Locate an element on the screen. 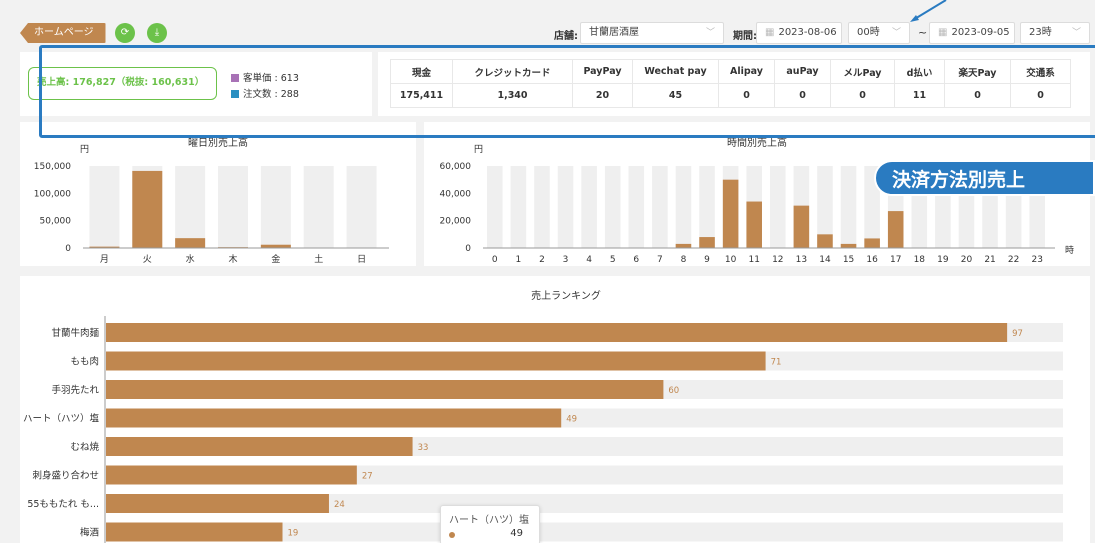 The height and width of the screenshot is (543, 1095). download-button: ⤓ is located at coordinates (157, 33).